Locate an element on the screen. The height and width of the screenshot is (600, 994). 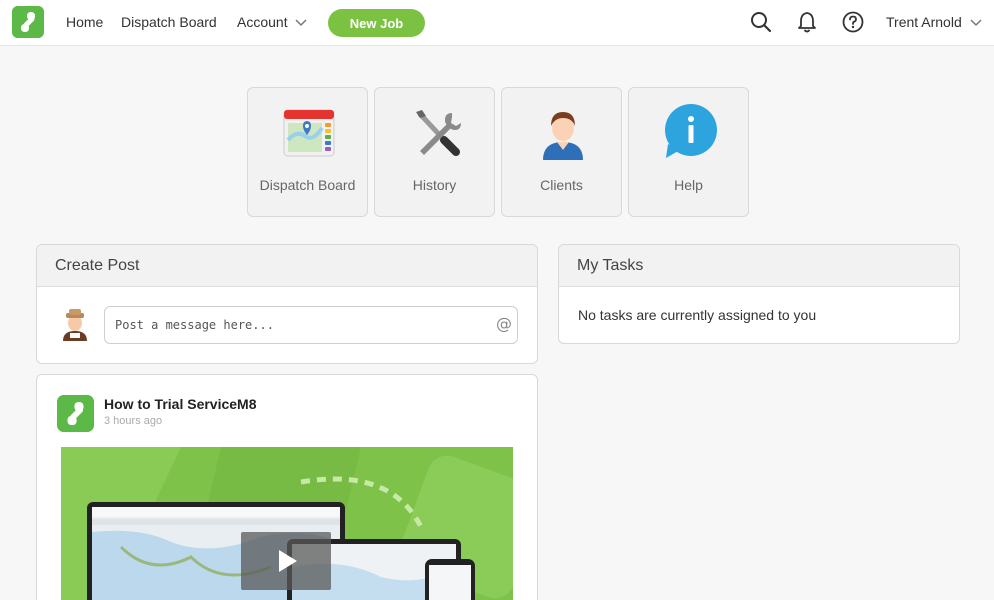
new-job-button: New Job is located at coordinates (376, 23).